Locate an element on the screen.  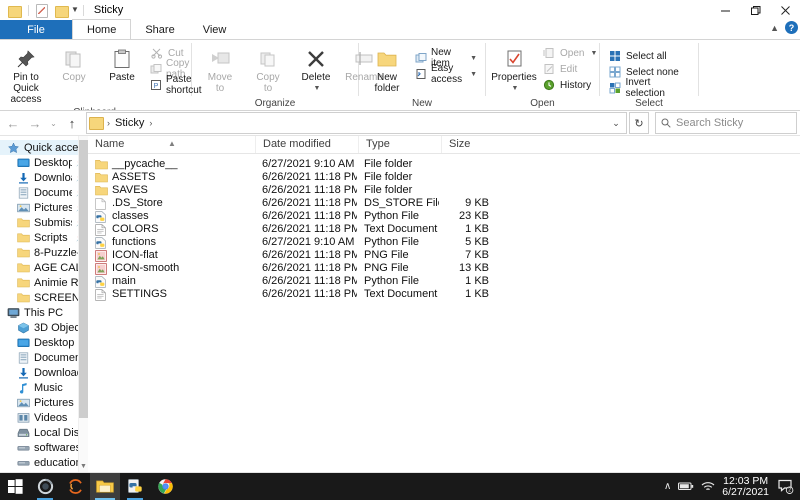
new-folder-button: New folder is located at coordinates (387, 70).